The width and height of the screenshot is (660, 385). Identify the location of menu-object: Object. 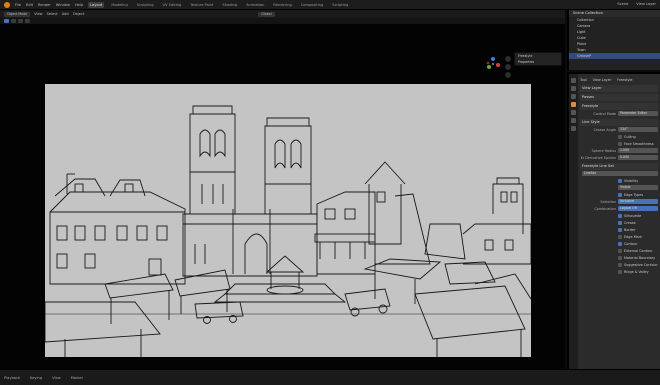
(79, 14).